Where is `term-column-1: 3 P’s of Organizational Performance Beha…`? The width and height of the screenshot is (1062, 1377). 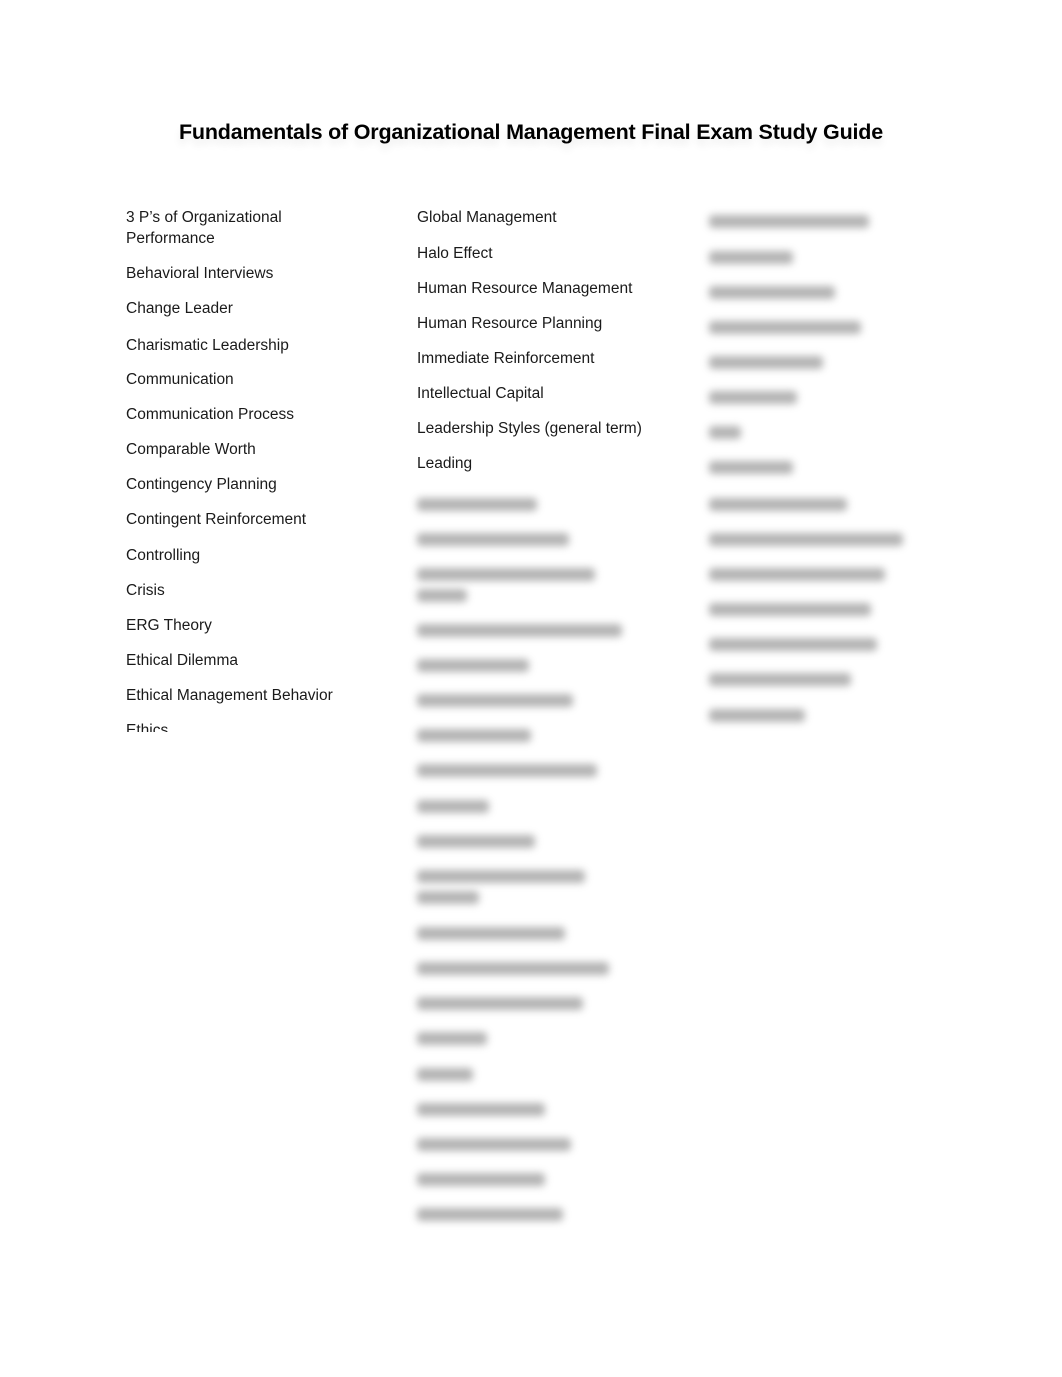
term-column-1: 3 P’s of Organizational Performance Beha… is located at coordinates (256, 466).